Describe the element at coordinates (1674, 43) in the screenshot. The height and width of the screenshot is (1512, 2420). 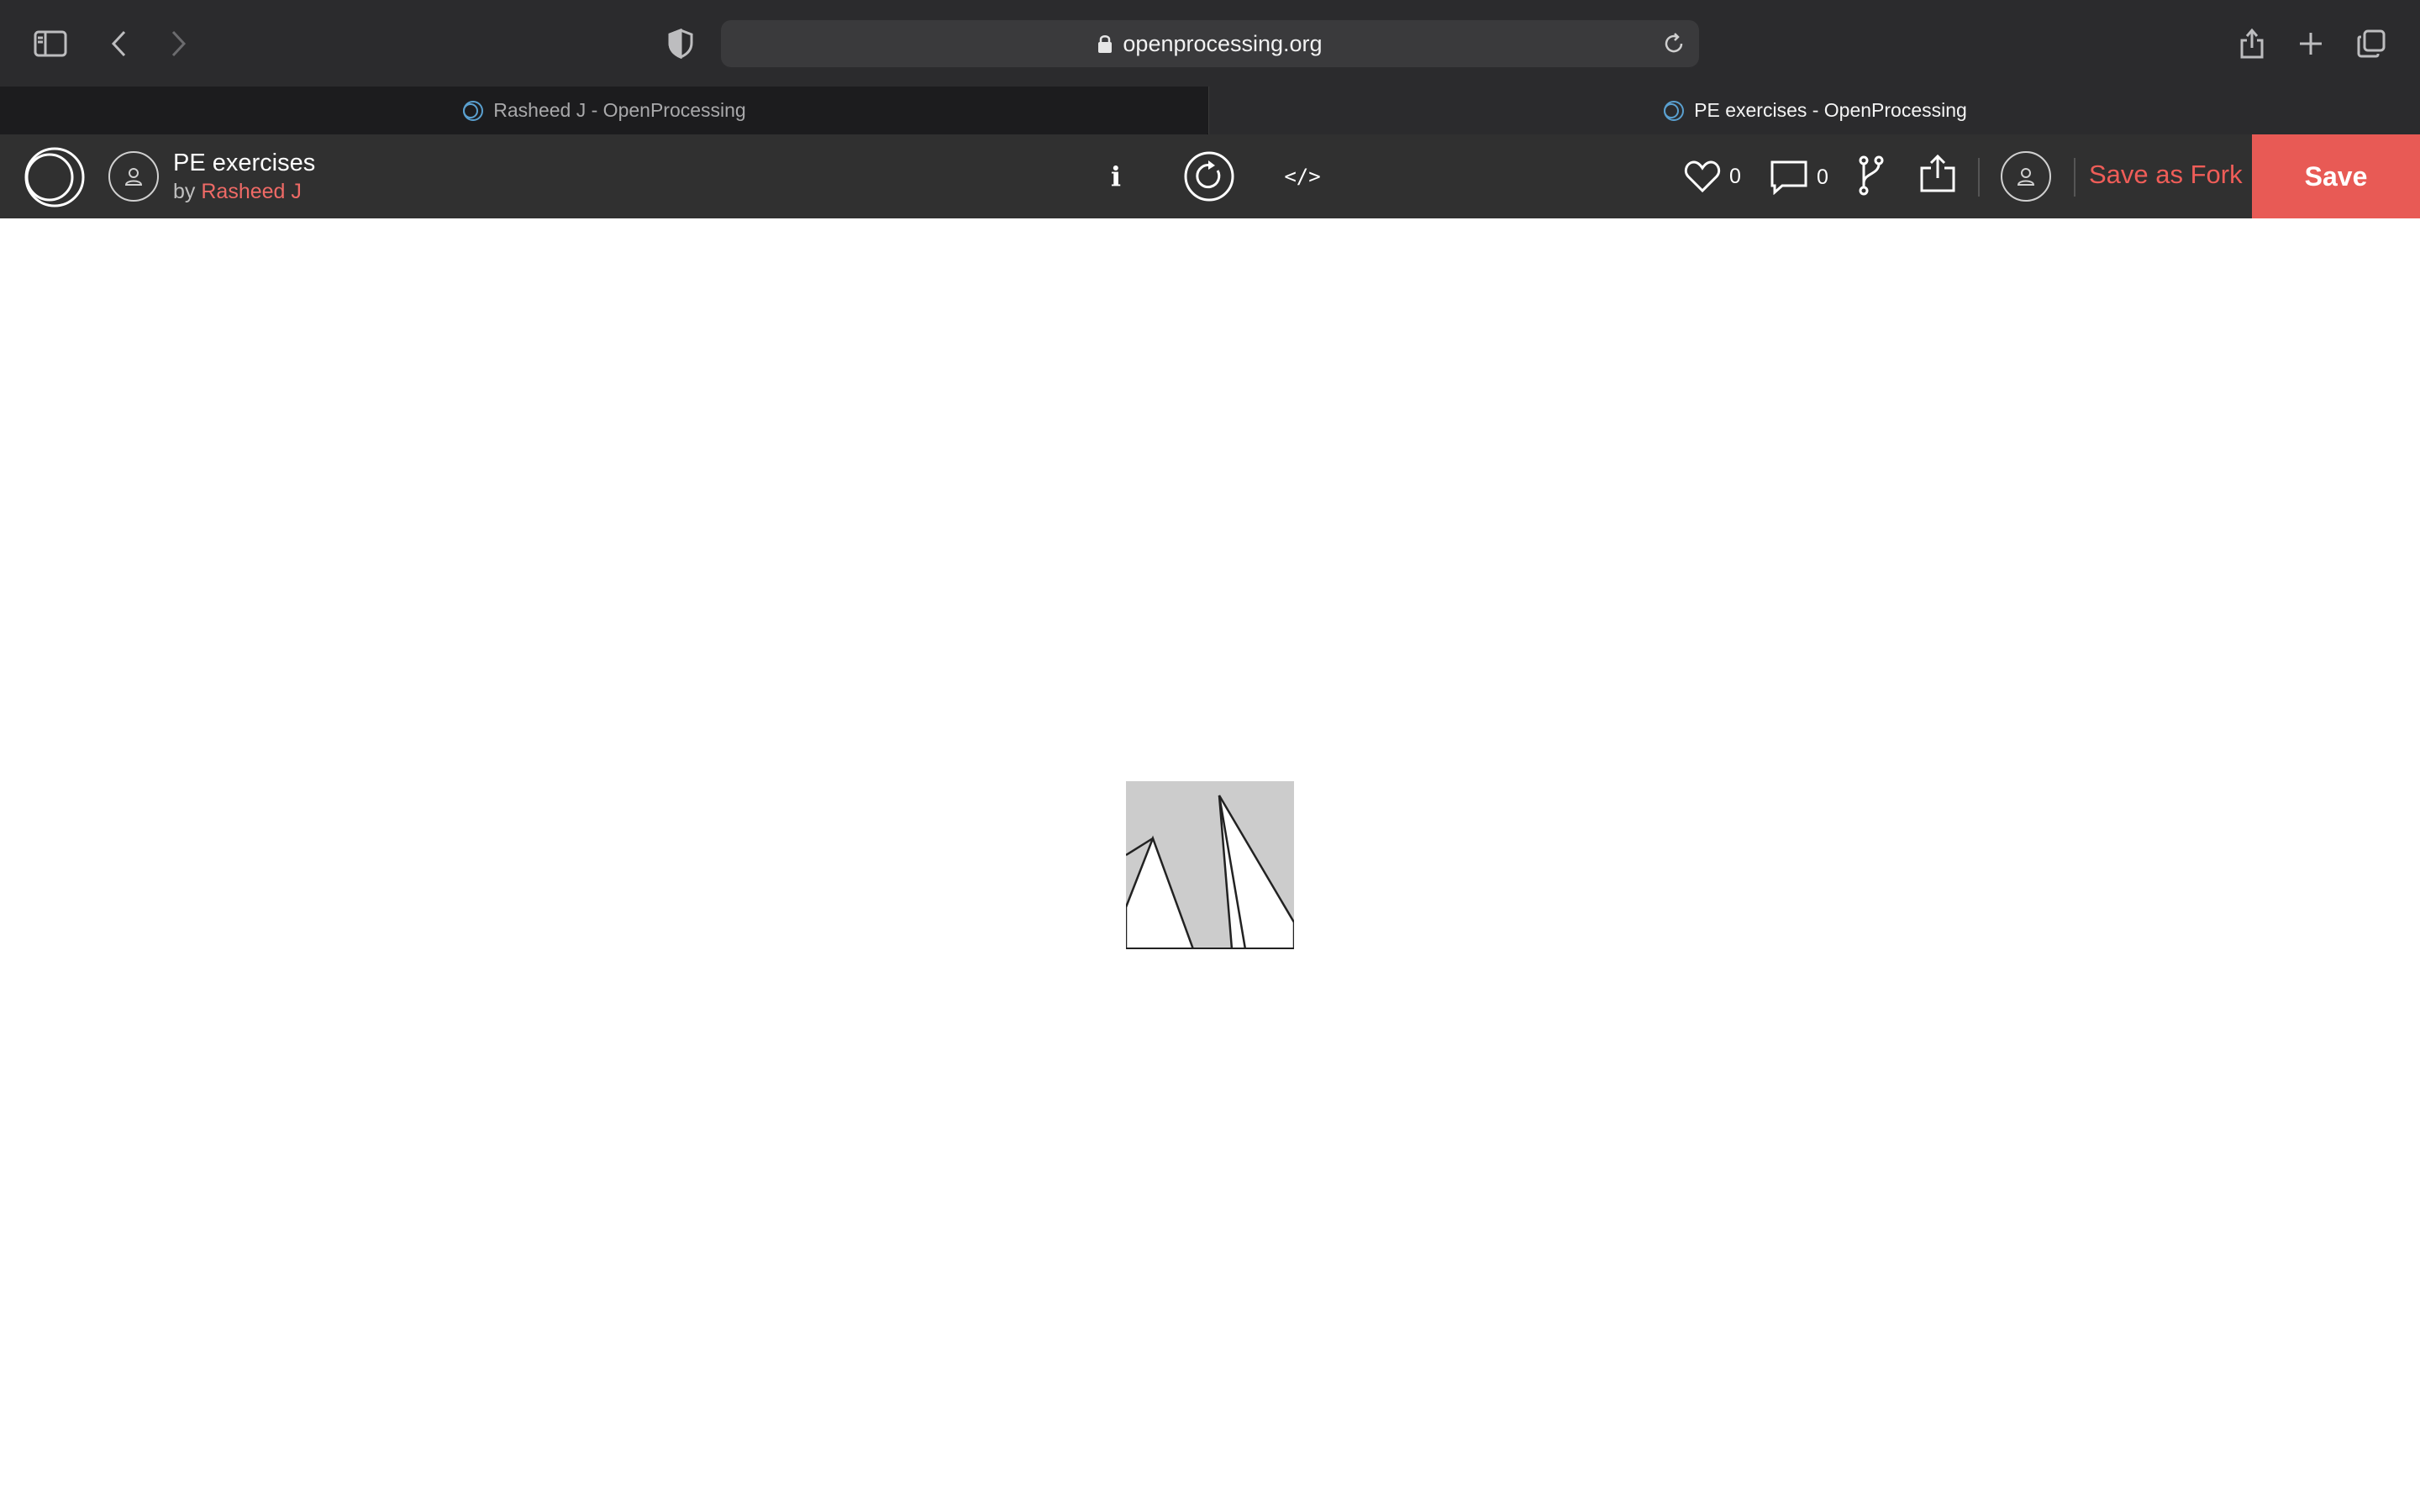
I see `reload-icon` at that location.